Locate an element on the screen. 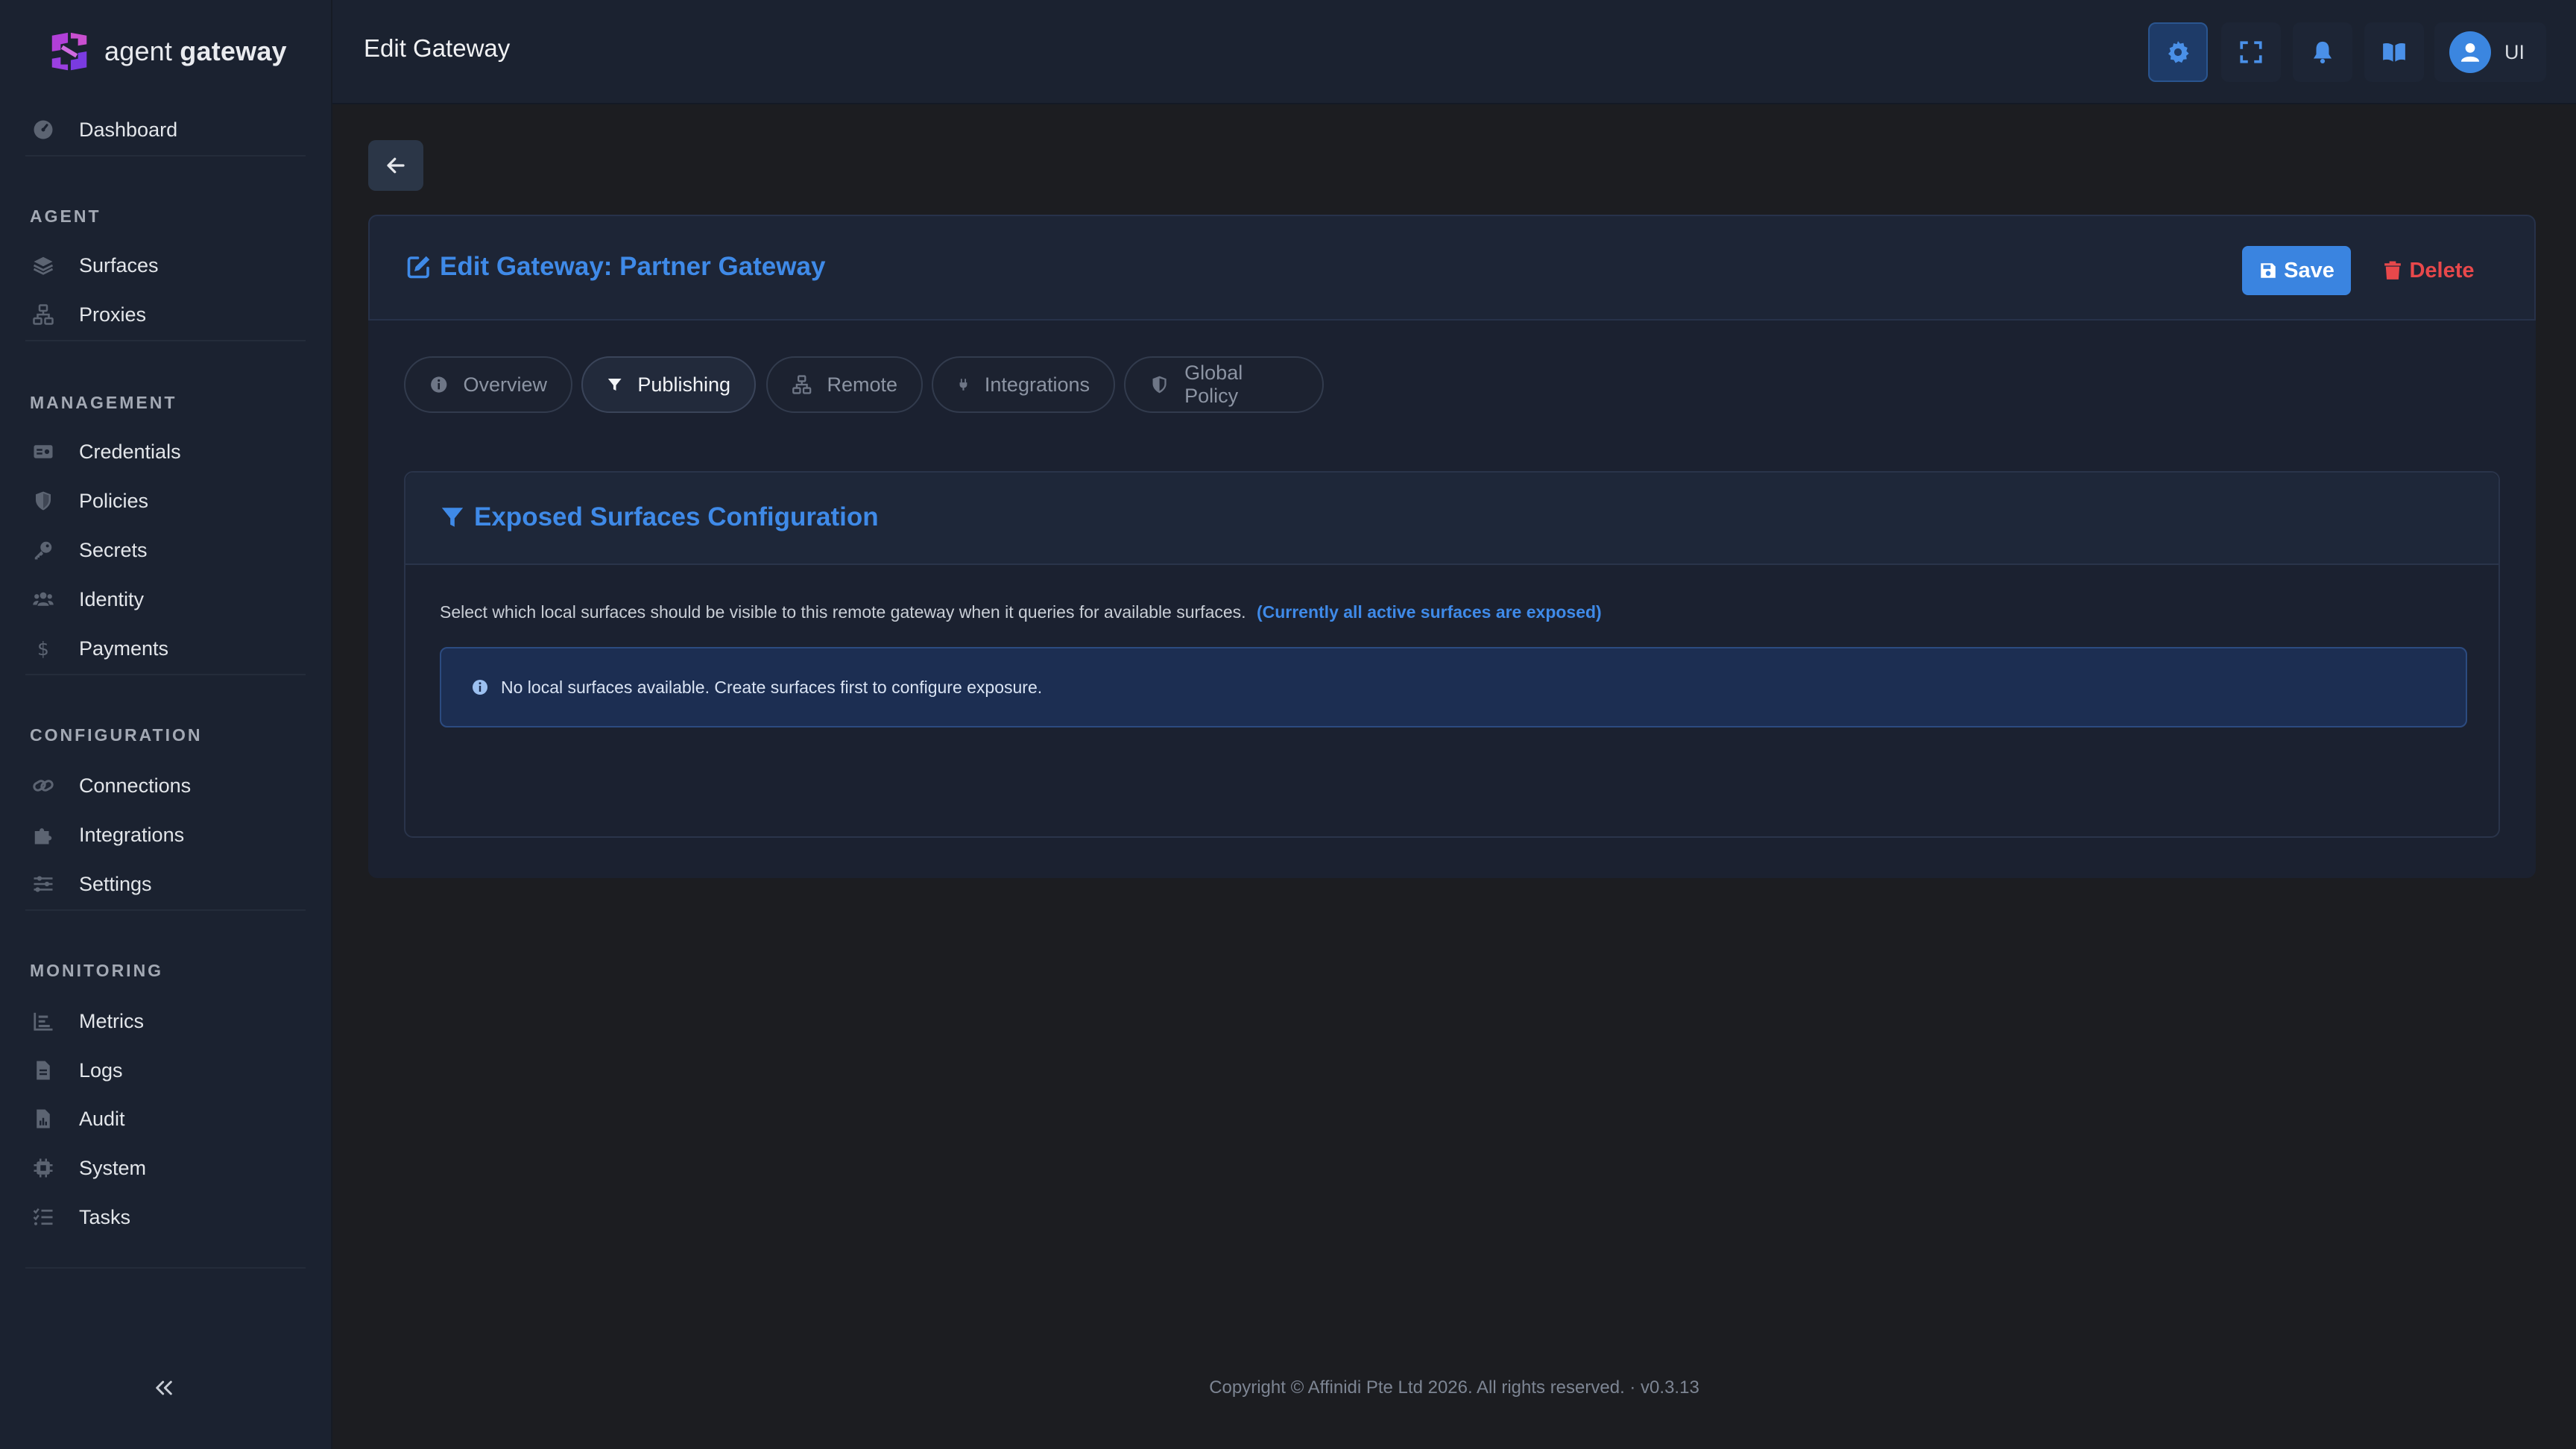  user-label: UI is located at coordinates (2514, 52).